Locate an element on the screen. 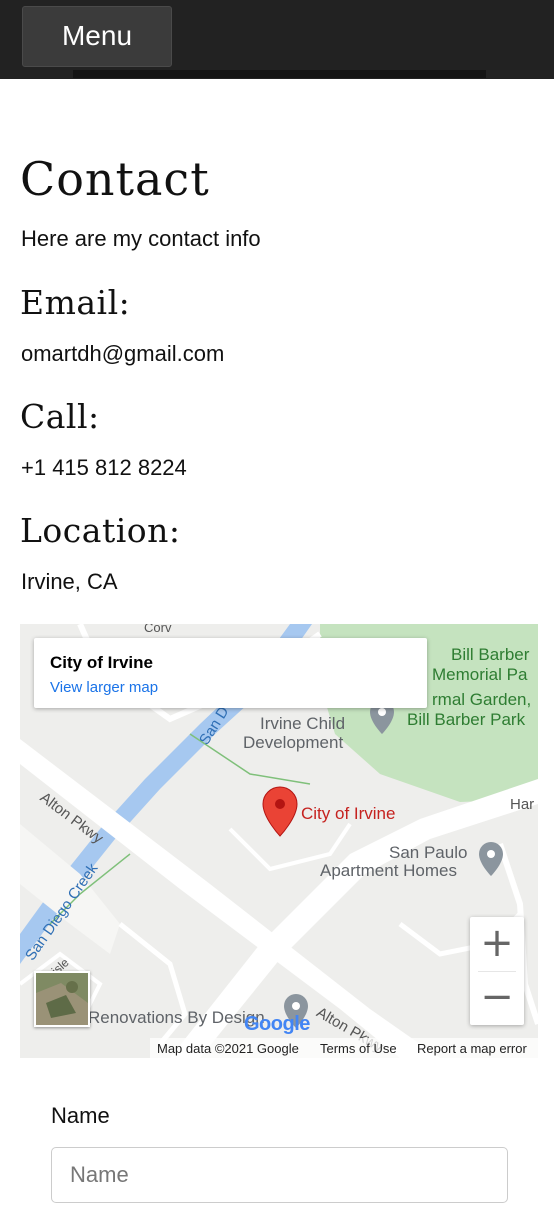 The image size is (554, 1210). top-nav-bar: Menu is located at coordinates (277, 39).